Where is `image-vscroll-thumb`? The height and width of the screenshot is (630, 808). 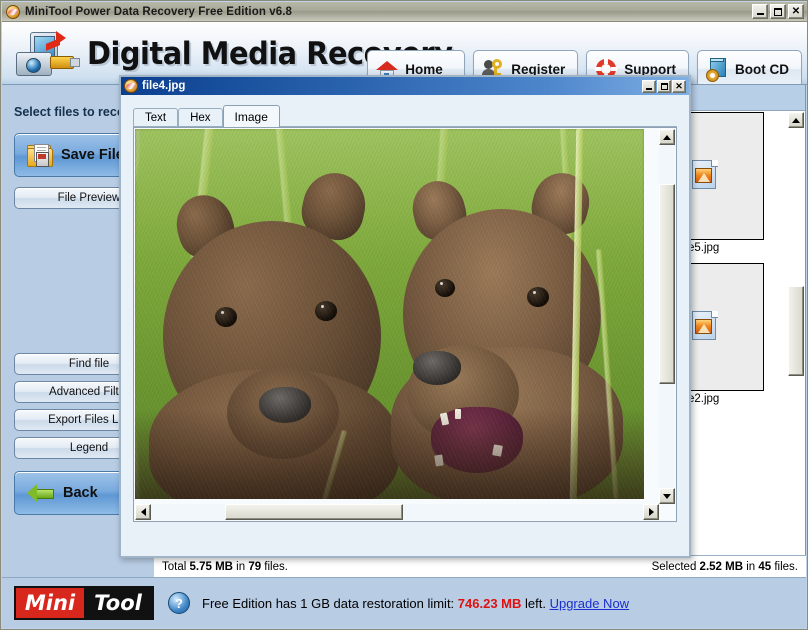
image-vscroll-thumb is located at coordinates (667, 284).